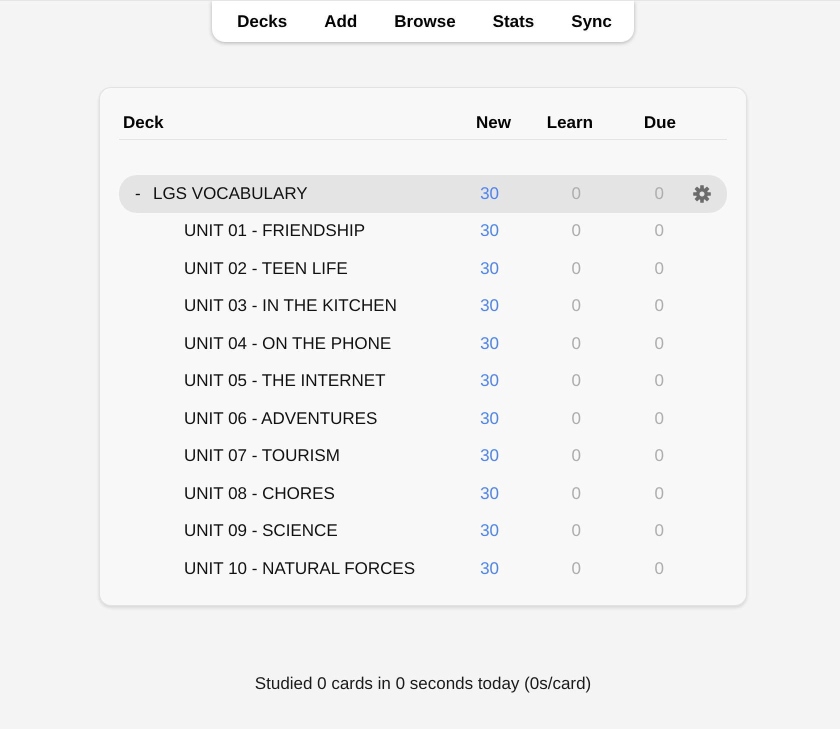 This screenshot has width=840, height=729. What do you see at coordinates (423, 456) in the screenshot?
I see `deck-row: UNIT 07 - TOURISM 30 0 0` at bounding box center [423, 456].